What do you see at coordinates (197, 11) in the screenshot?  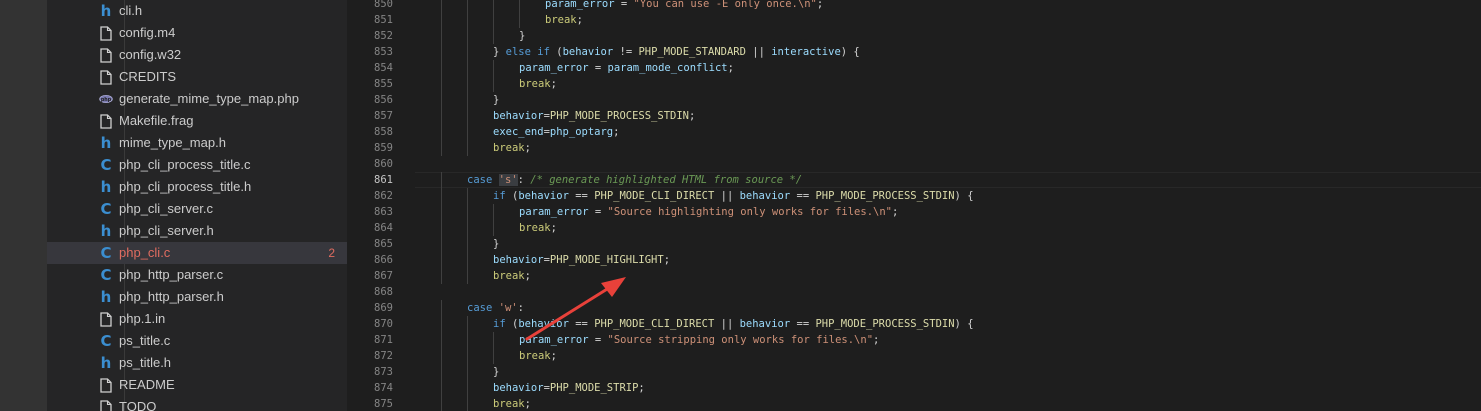 I see `file-item: h cli.h` at bounding box center [197, 11].